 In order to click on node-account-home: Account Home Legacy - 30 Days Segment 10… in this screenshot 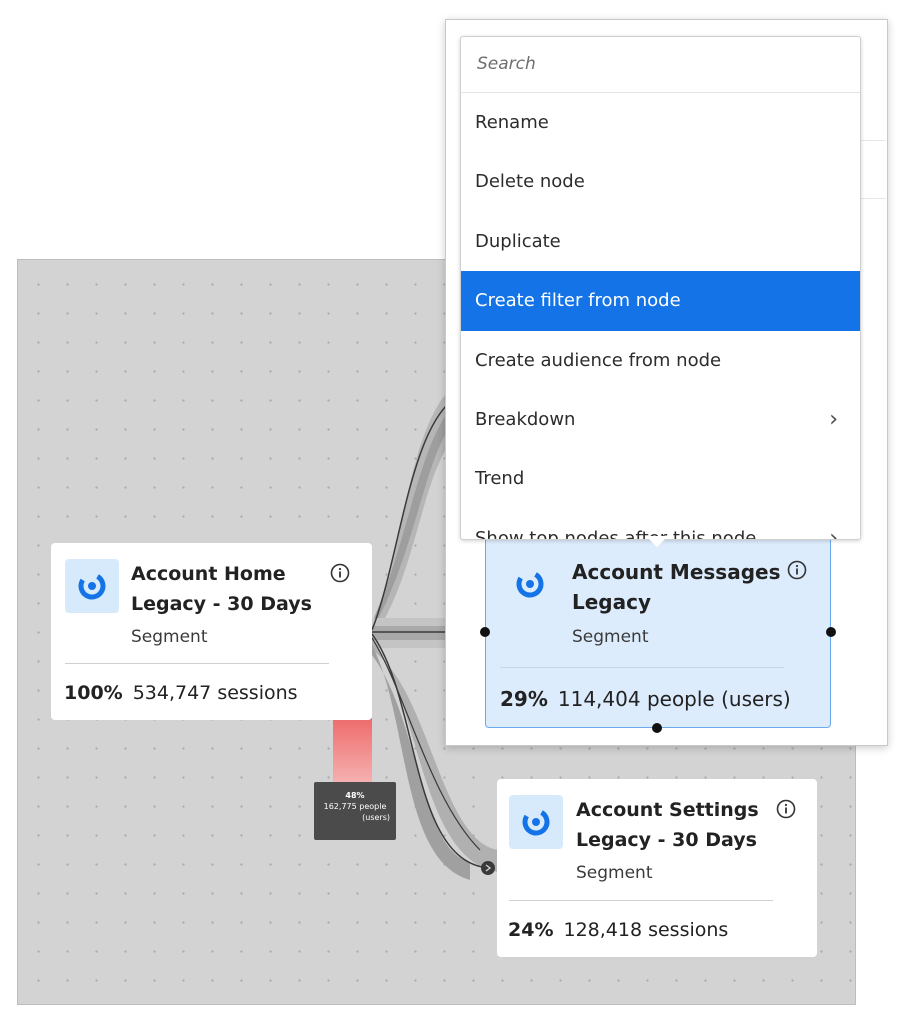, I will do `click(211, 631)`.